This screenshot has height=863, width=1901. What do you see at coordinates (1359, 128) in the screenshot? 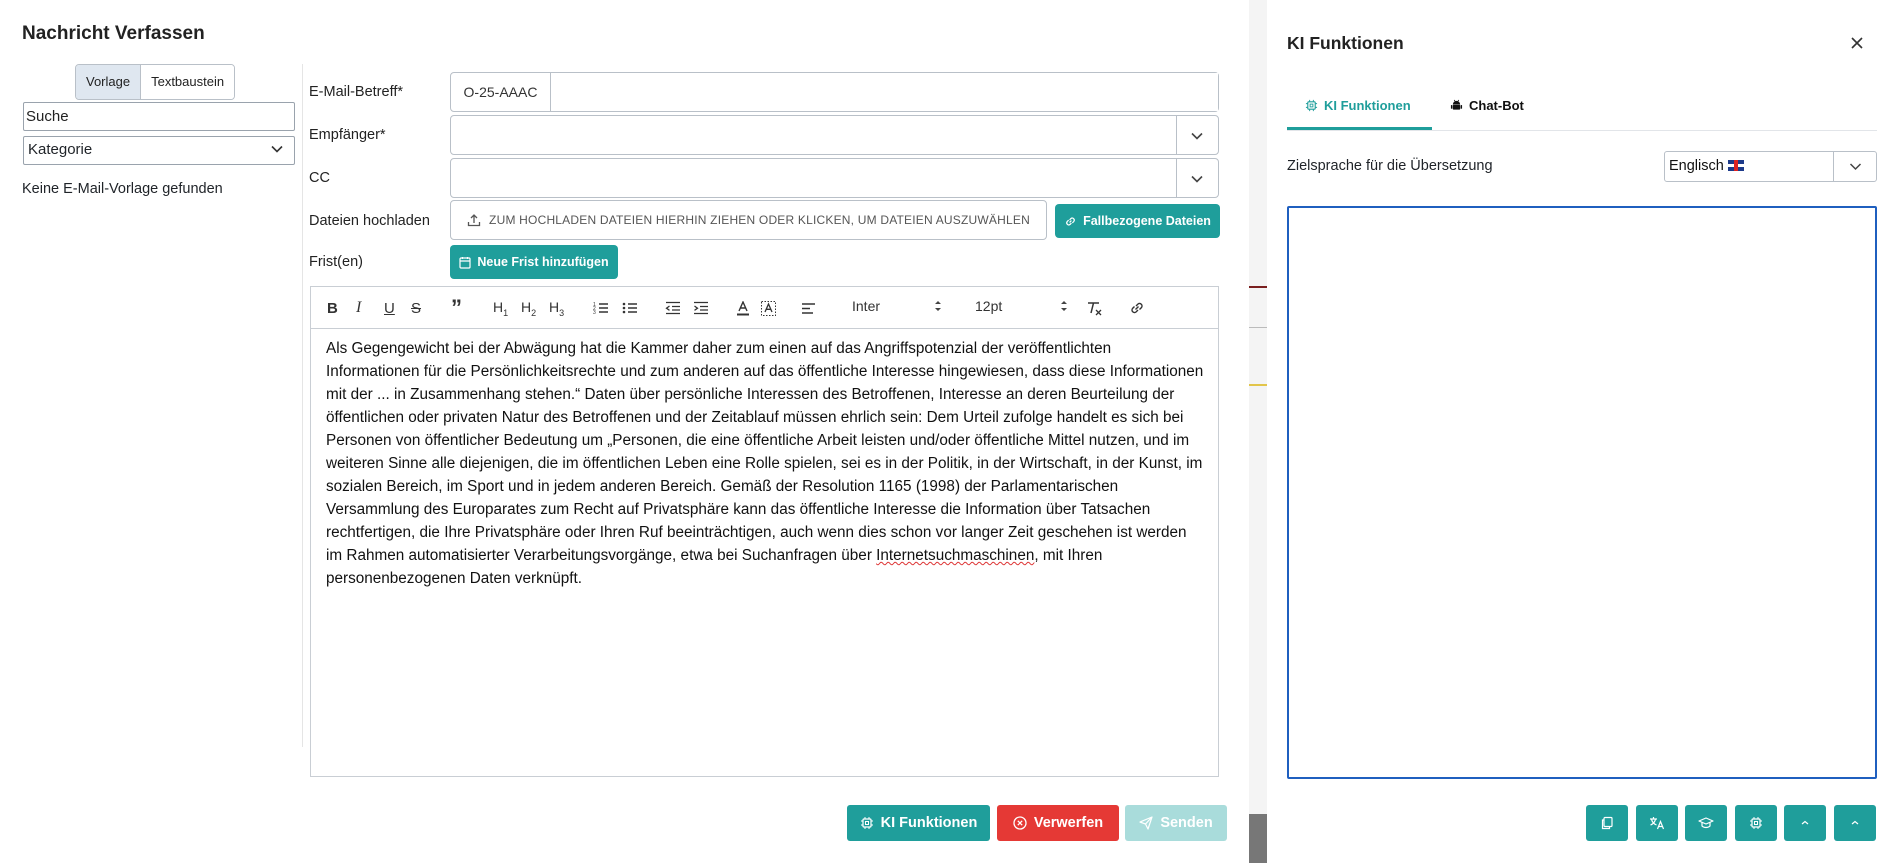
I see `active-tab-indicator` at bounding box center [1359, 128].